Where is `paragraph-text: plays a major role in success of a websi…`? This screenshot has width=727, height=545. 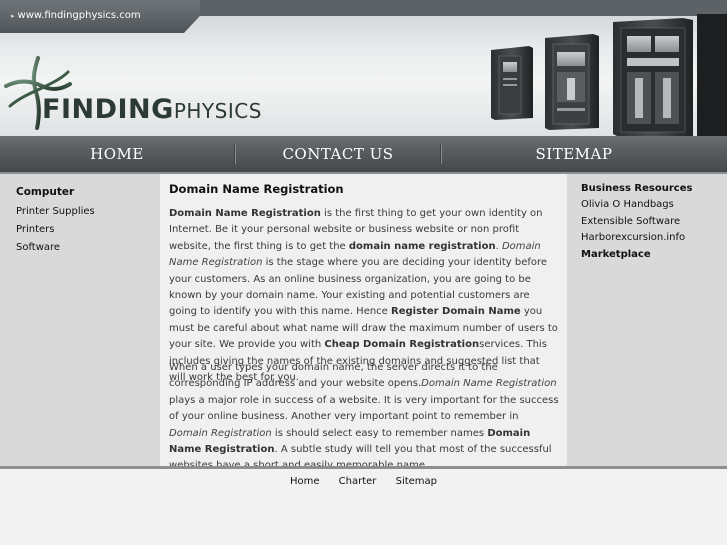
paragraph-text: plays a major role in success of a websi… is located at coordinates (364, 408).